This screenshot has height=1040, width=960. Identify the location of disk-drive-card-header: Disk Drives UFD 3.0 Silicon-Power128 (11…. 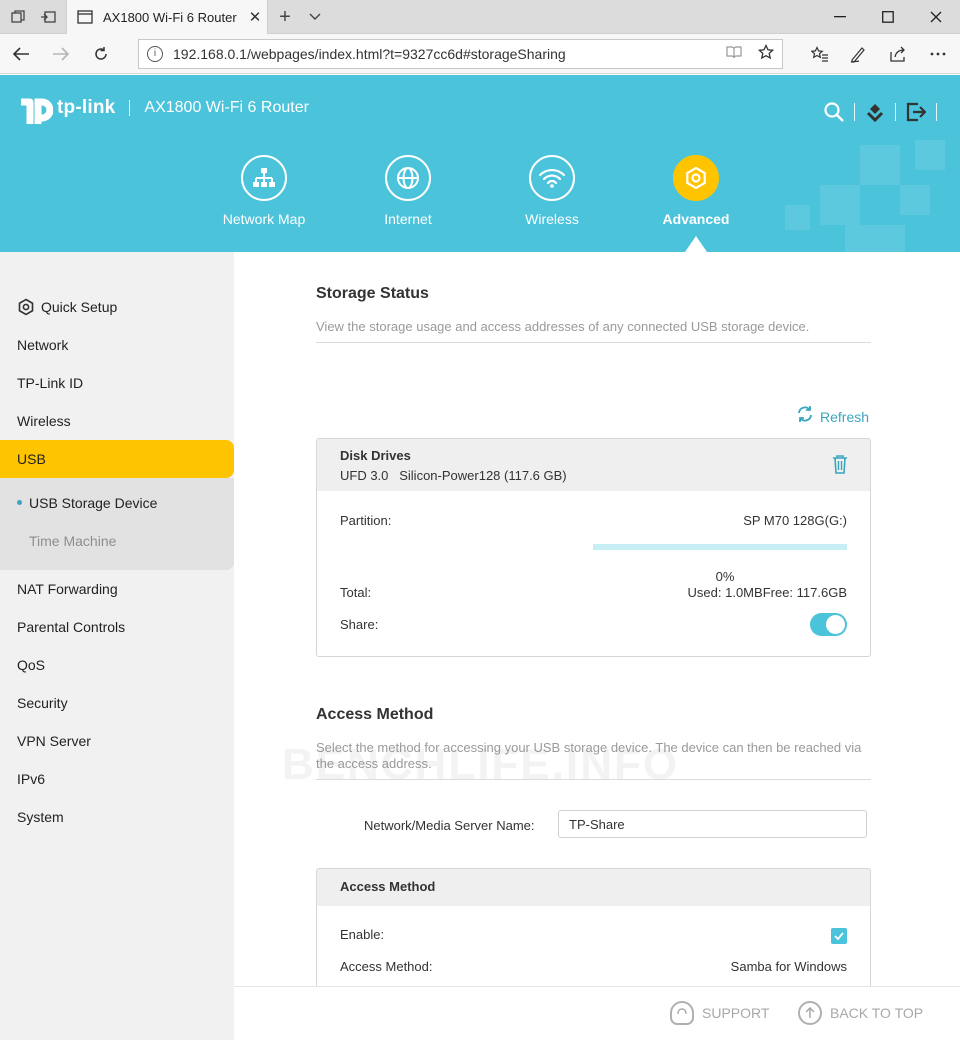
(593, 465).